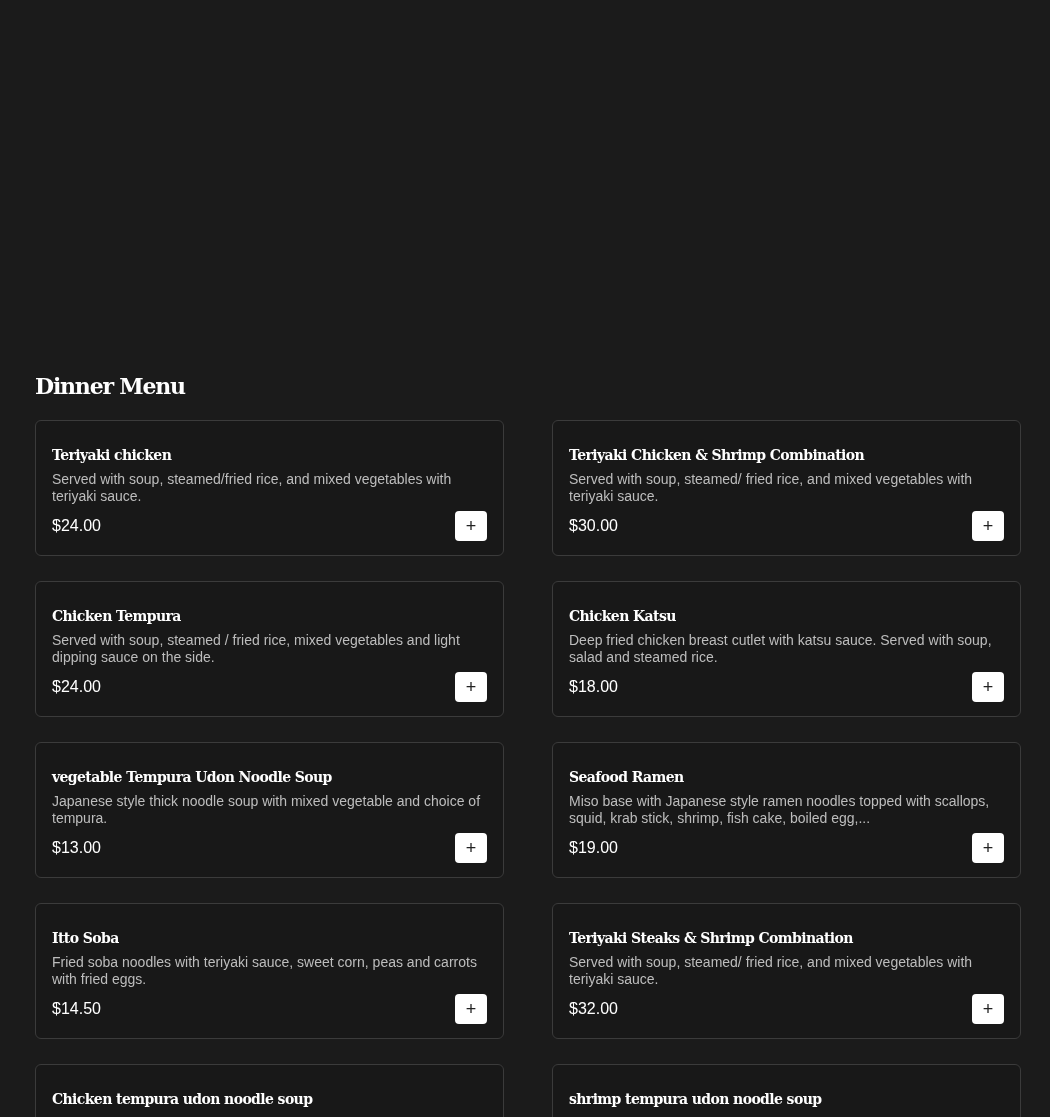 Image resolution: width=1050 pixels, height=1117 pixels. What do you see at coordinates (256, 649) in the screenshot?
I see `dish-description: Served with soup, steamed / fried rice, mixed vegetables and light dipping sauce on the side.` at bounding box center [256, 649].